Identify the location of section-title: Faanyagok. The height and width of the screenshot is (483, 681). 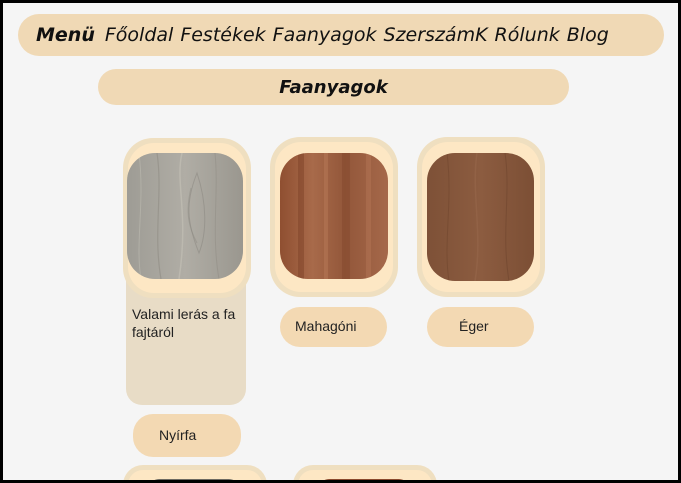
(333, 87).